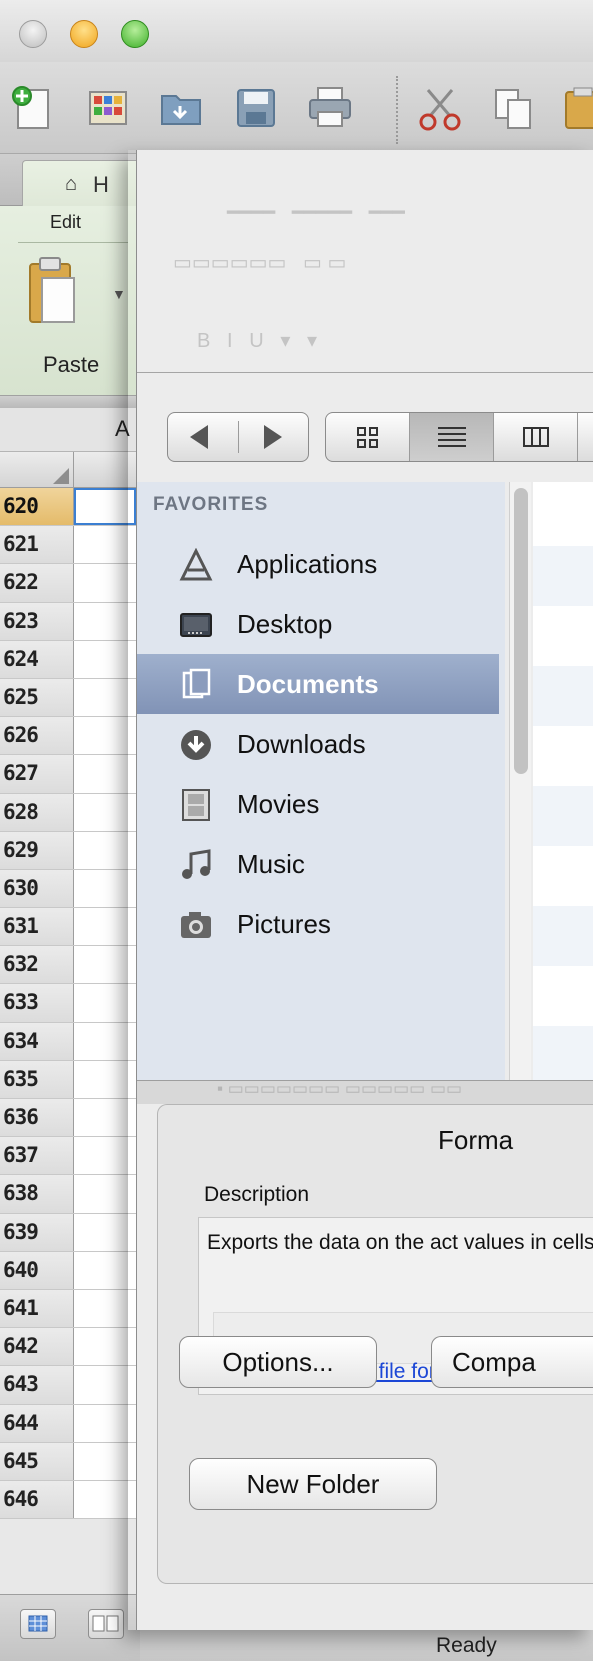  What do you see at coordinates (182, 108) in the screenshot?
I see `open-folder-icon` at bounding box center [182, 108].